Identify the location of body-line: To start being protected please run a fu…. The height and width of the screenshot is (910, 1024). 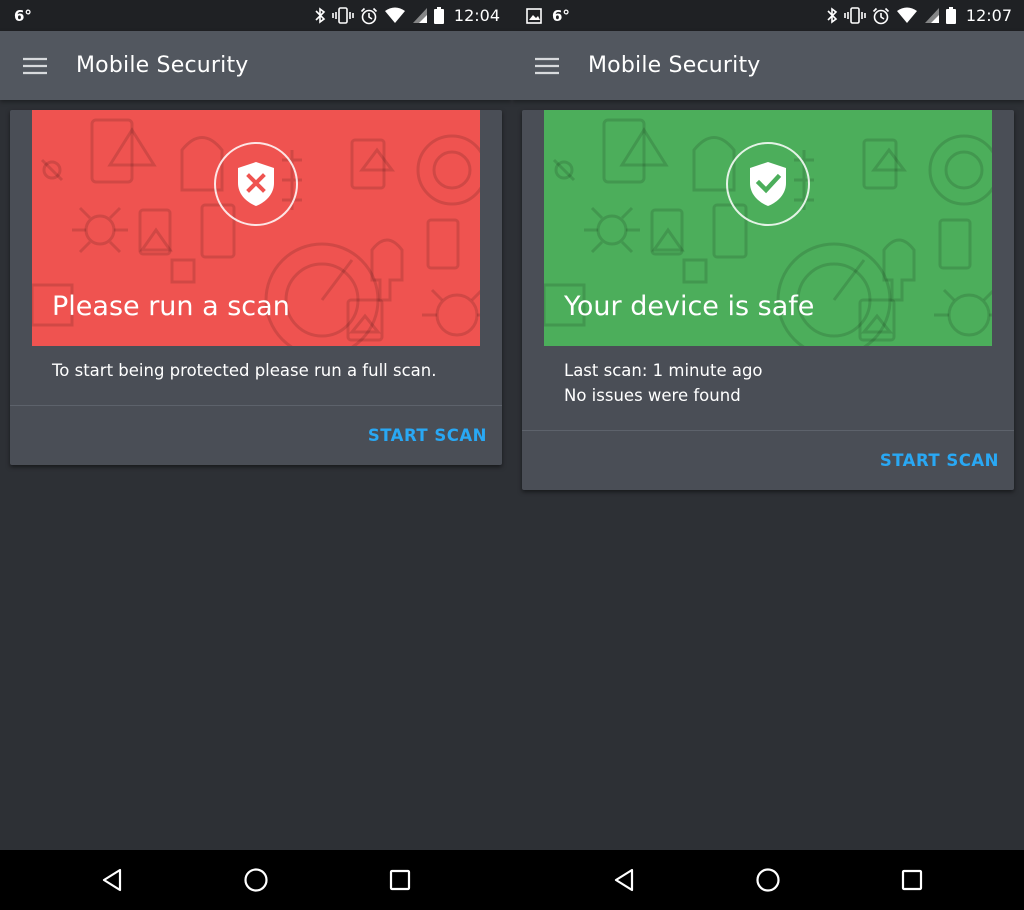
(244, 370).